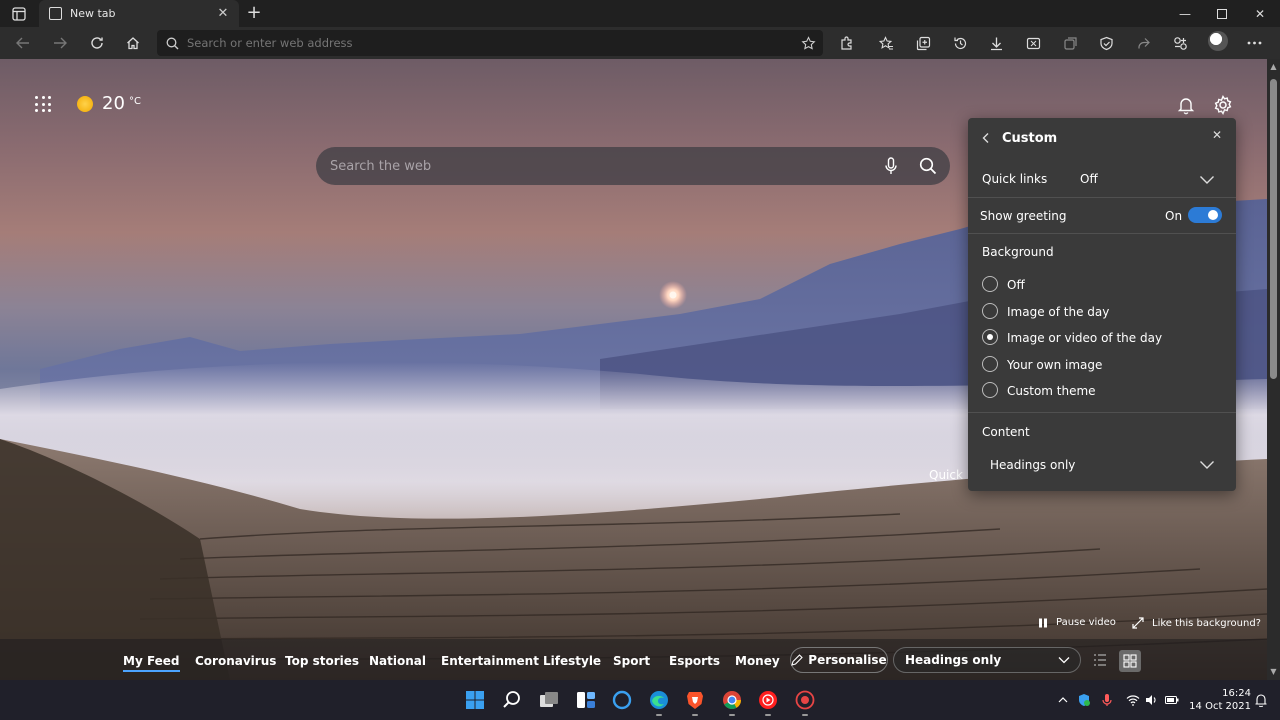 Image resolution: width=1280 pixels, height=720 pixels. I want to click on like-background-button: Like this background?, so click(1196, 623).